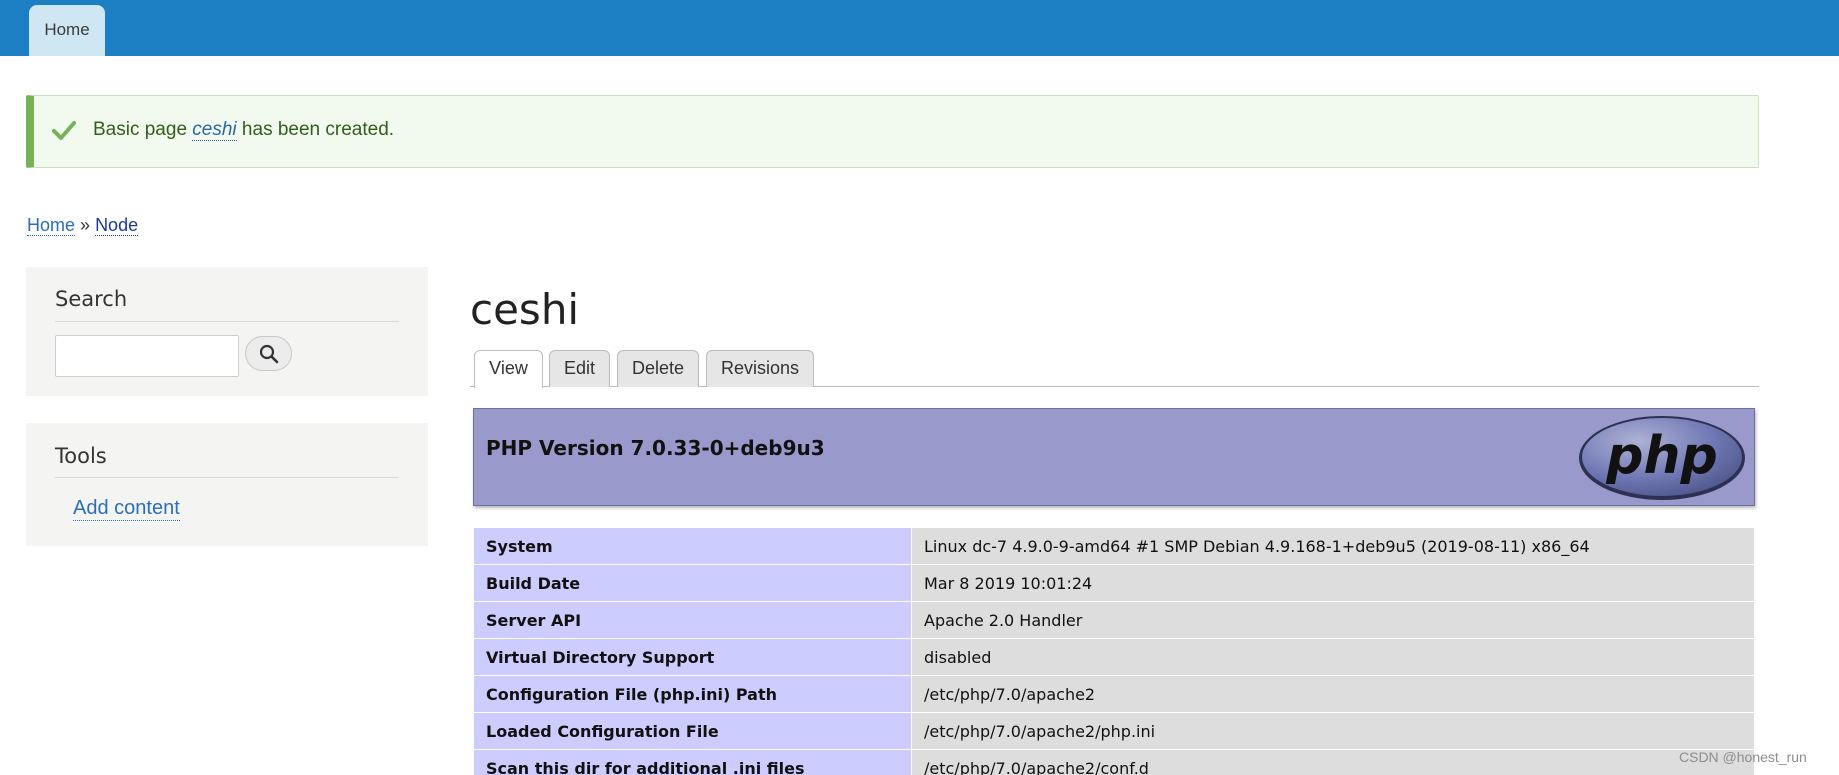 Image resolution: width=1839 pixels, height=775 pixels. What do you see at coordinates (525, 309) in the screenshot?
I see `page-title: ceshi` at bounding box center [525, 309].